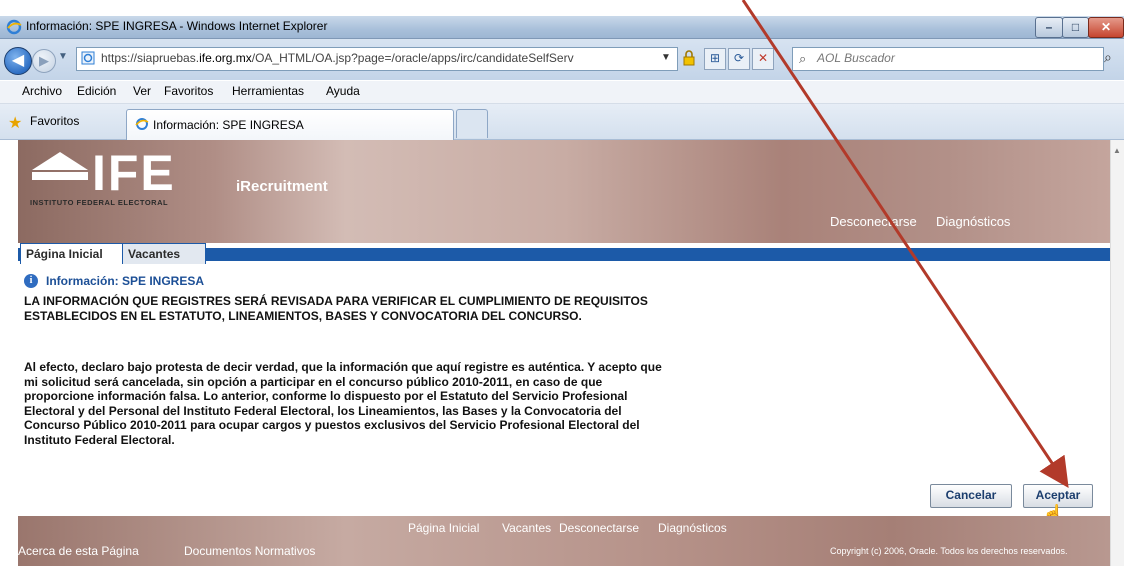 The image size is (1124, 566). Describe the element at coordinates (282, 186) in the screenshot. I see `app-name: iRecruitment` at that location.